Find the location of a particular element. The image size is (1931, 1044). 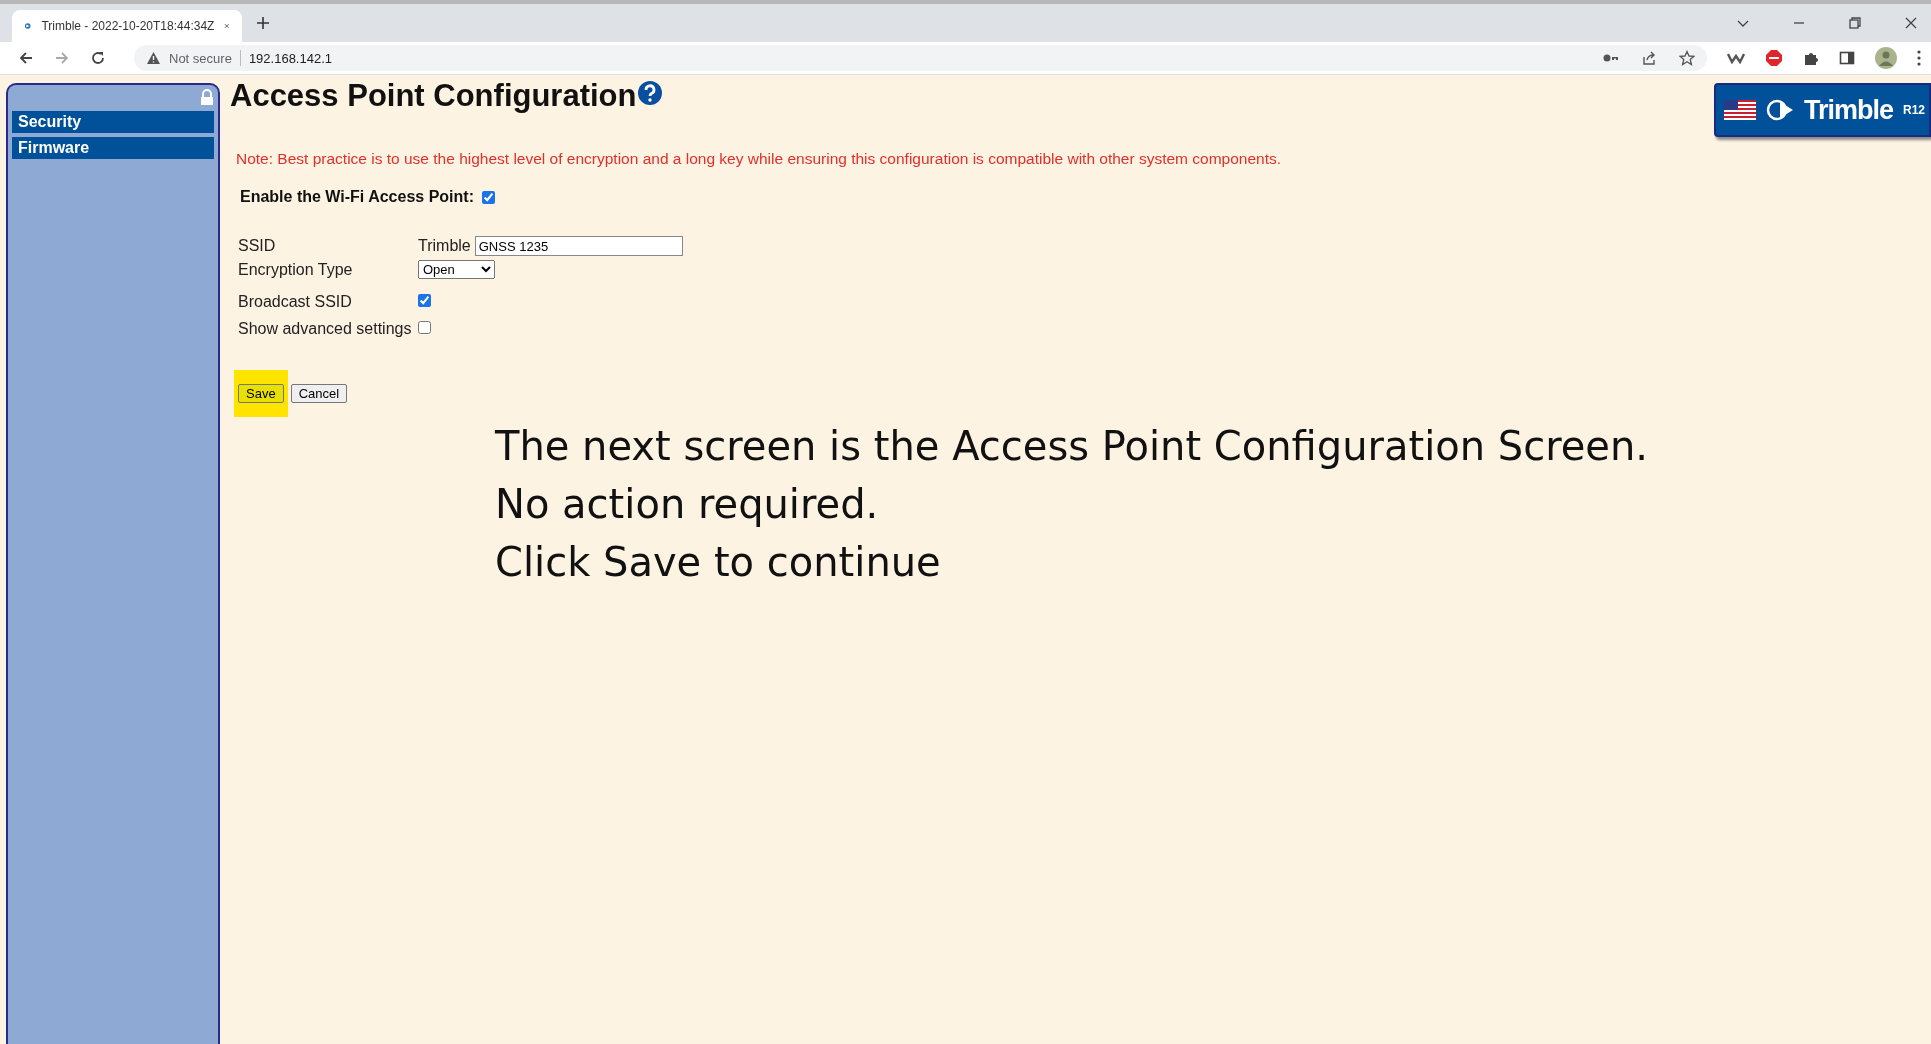

form-button: Save is located at coordinates (261, 393).